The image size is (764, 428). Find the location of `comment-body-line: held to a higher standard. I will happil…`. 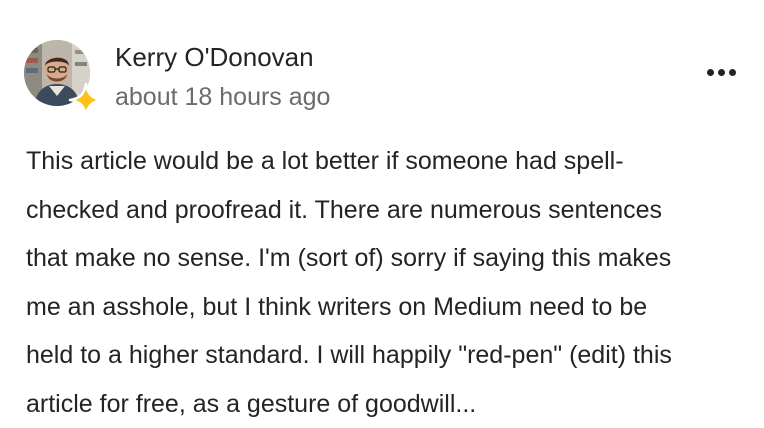

comment-body-line: held to a higher standard. I will happil… is located at coordinates (391, 355).